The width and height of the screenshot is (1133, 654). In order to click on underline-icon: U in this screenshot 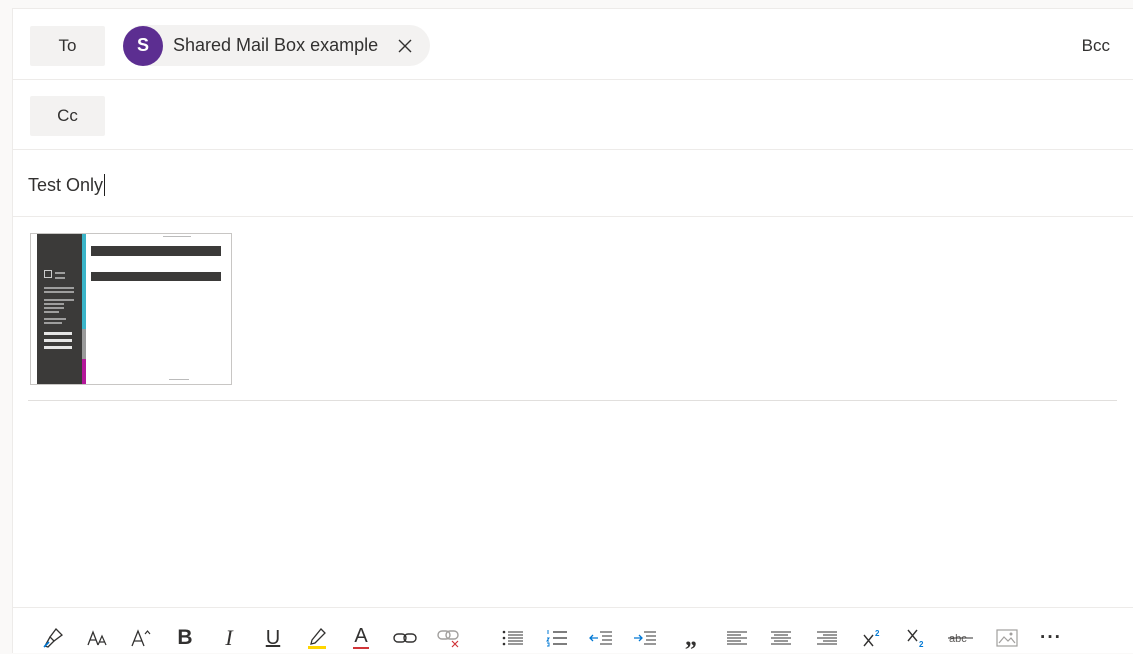, I will do `click(273, 638)`.